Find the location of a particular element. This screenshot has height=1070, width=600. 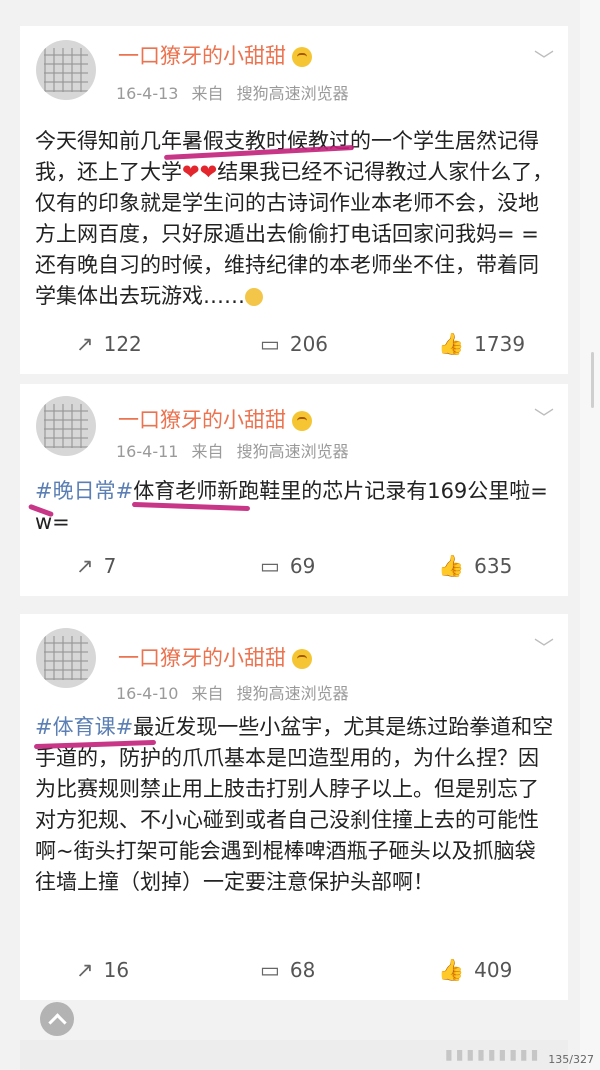

post-meta: 16-4-11 来自 搜狗高速浏览器 is located at coordinates (236, 450).